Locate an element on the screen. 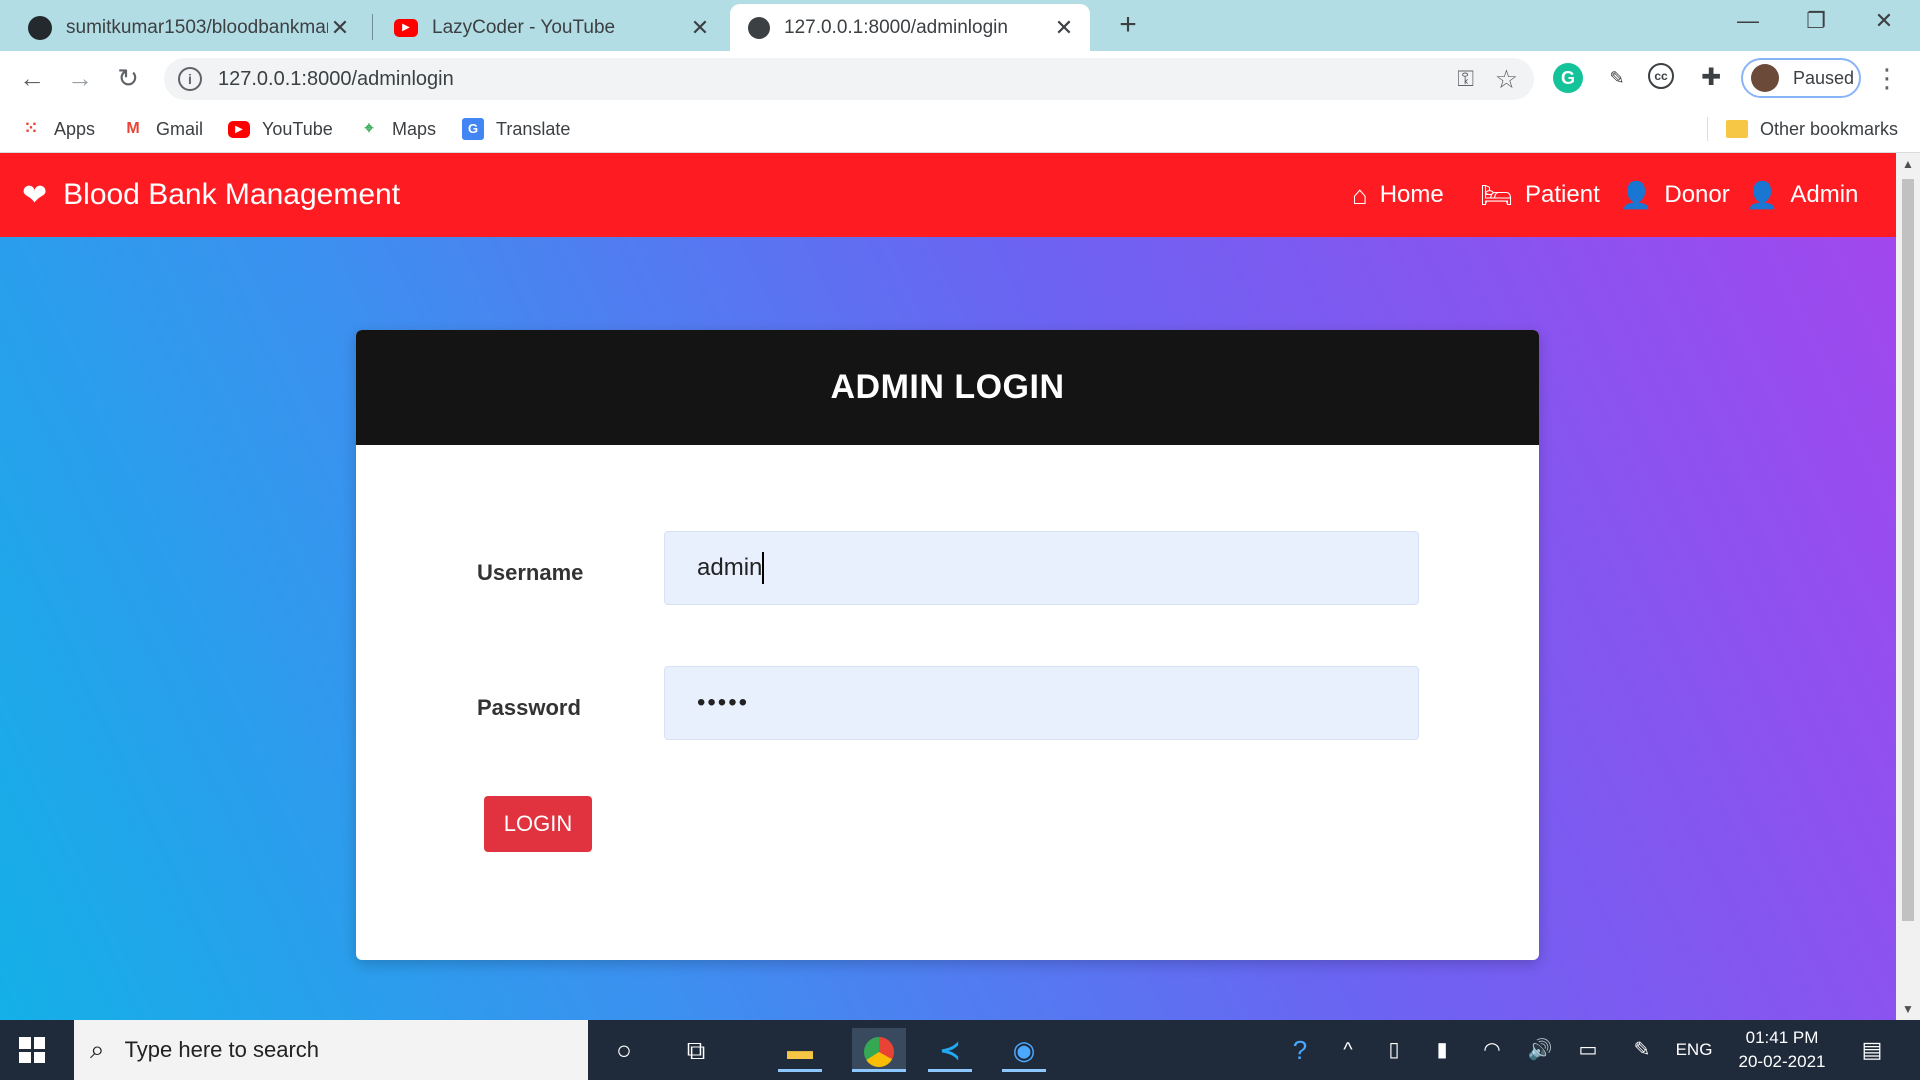 The height and width of the screenshot is (1080, 1920). nav-label: Patient is located at coordinates (1562, 194).